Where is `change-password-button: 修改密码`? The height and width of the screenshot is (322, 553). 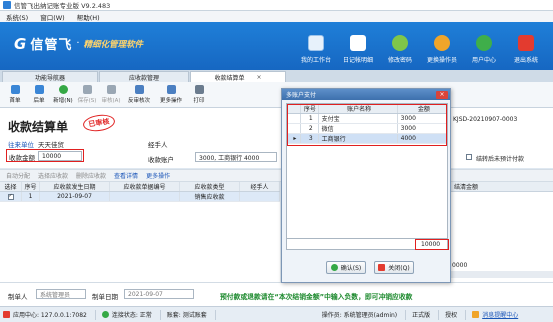 change-password-button: 修改密码 is located at coordinates (400, 46).